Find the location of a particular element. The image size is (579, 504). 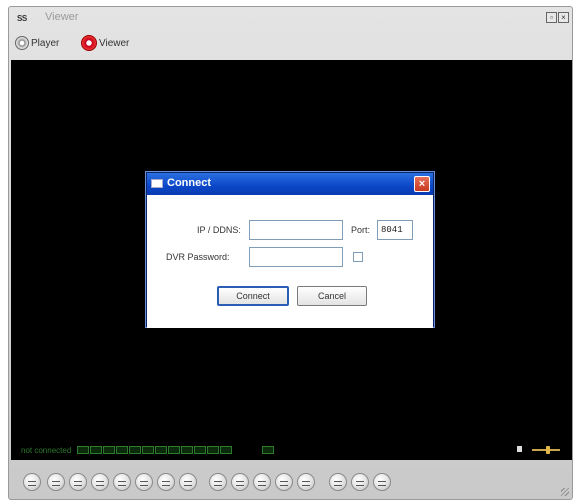

record-indicator is located at coordinates (268, 450).